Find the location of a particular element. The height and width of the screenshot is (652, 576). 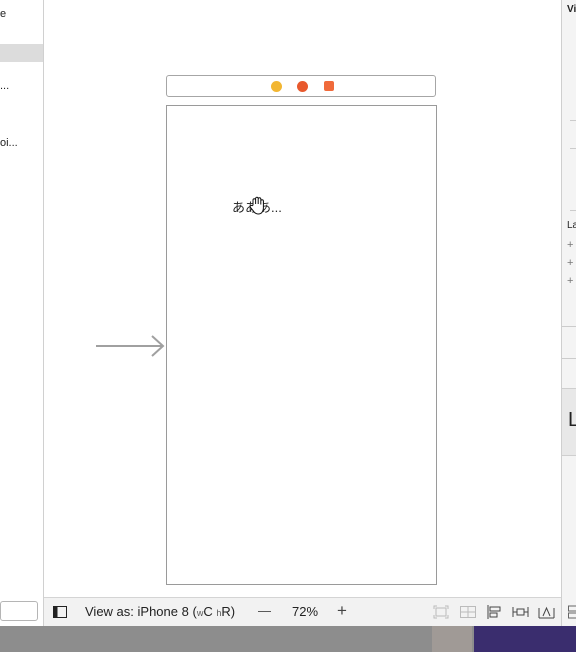

desktop-window-patch is located at coordinates (525, 639).